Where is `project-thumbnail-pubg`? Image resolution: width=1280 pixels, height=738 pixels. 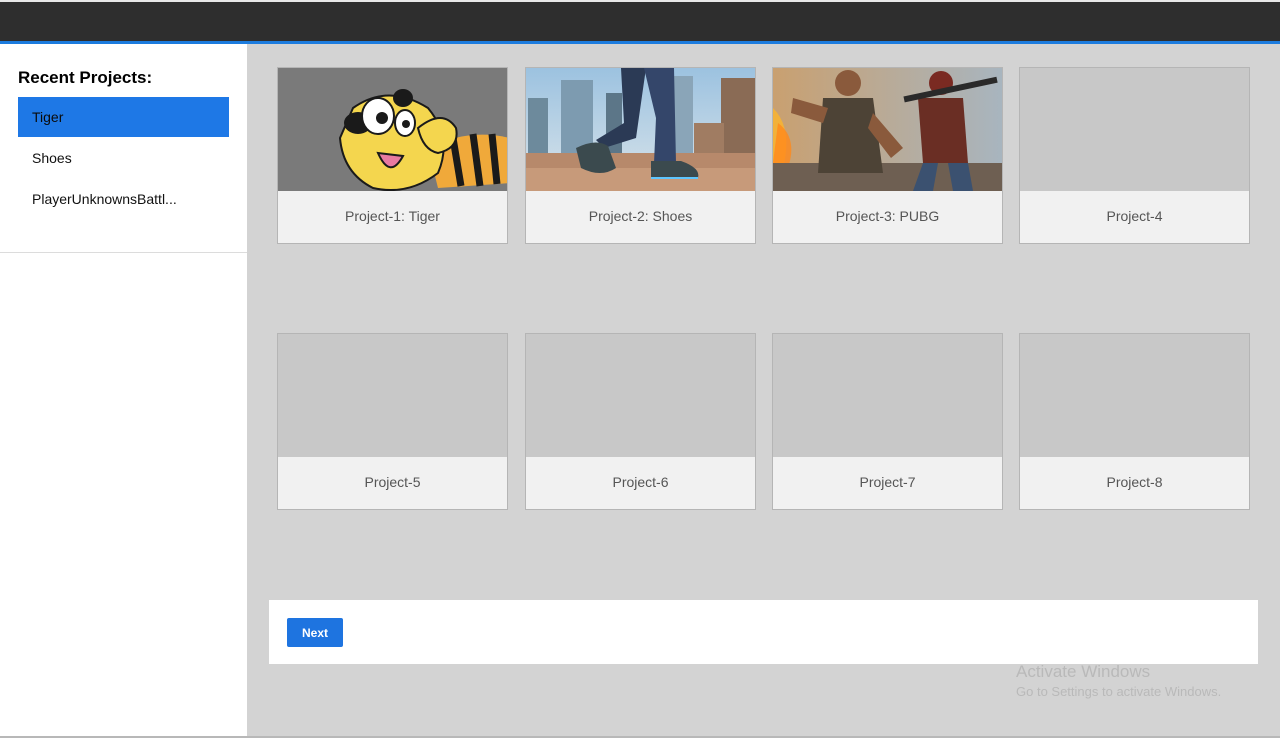 project-thumbnail-pubg is located at coordinates (887, 129).